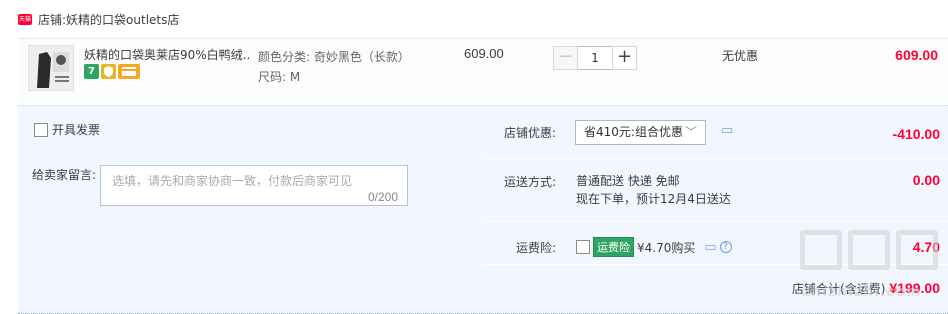 This screenshot has height=314, width=948. What do you see at coordinates (916, 134) in the screenshot?
I see `shop-discount-amount: -410.00` at bounding box center [916, 134].